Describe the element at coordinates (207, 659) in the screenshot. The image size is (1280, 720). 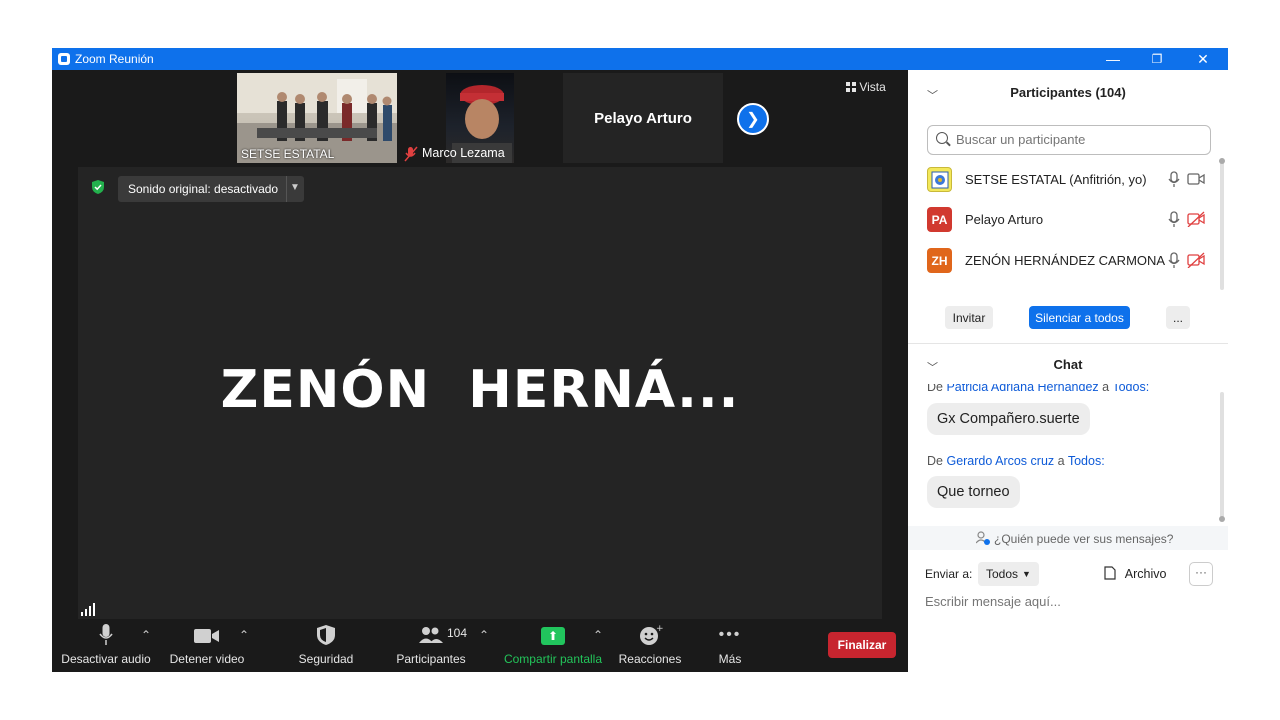
I see `video-label: Detener video` at that location.